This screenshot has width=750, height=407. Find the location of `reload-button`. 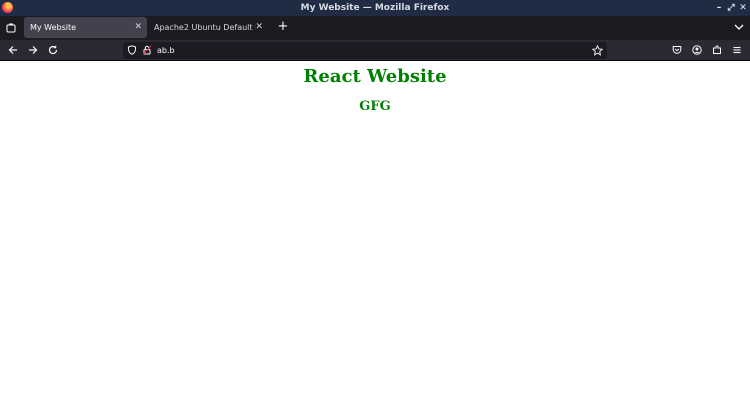

reload-button is located at coordinates (53, 50).